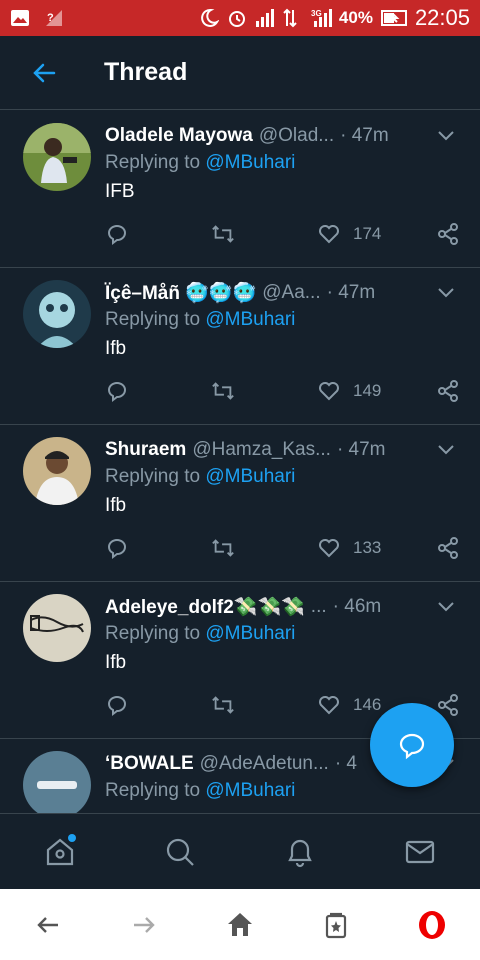 This screenshot has height=960, width=480. Describe the element at coordinates (179, 136) in the screenshot. I see `display-name: Oladele Mayowa` at that location.